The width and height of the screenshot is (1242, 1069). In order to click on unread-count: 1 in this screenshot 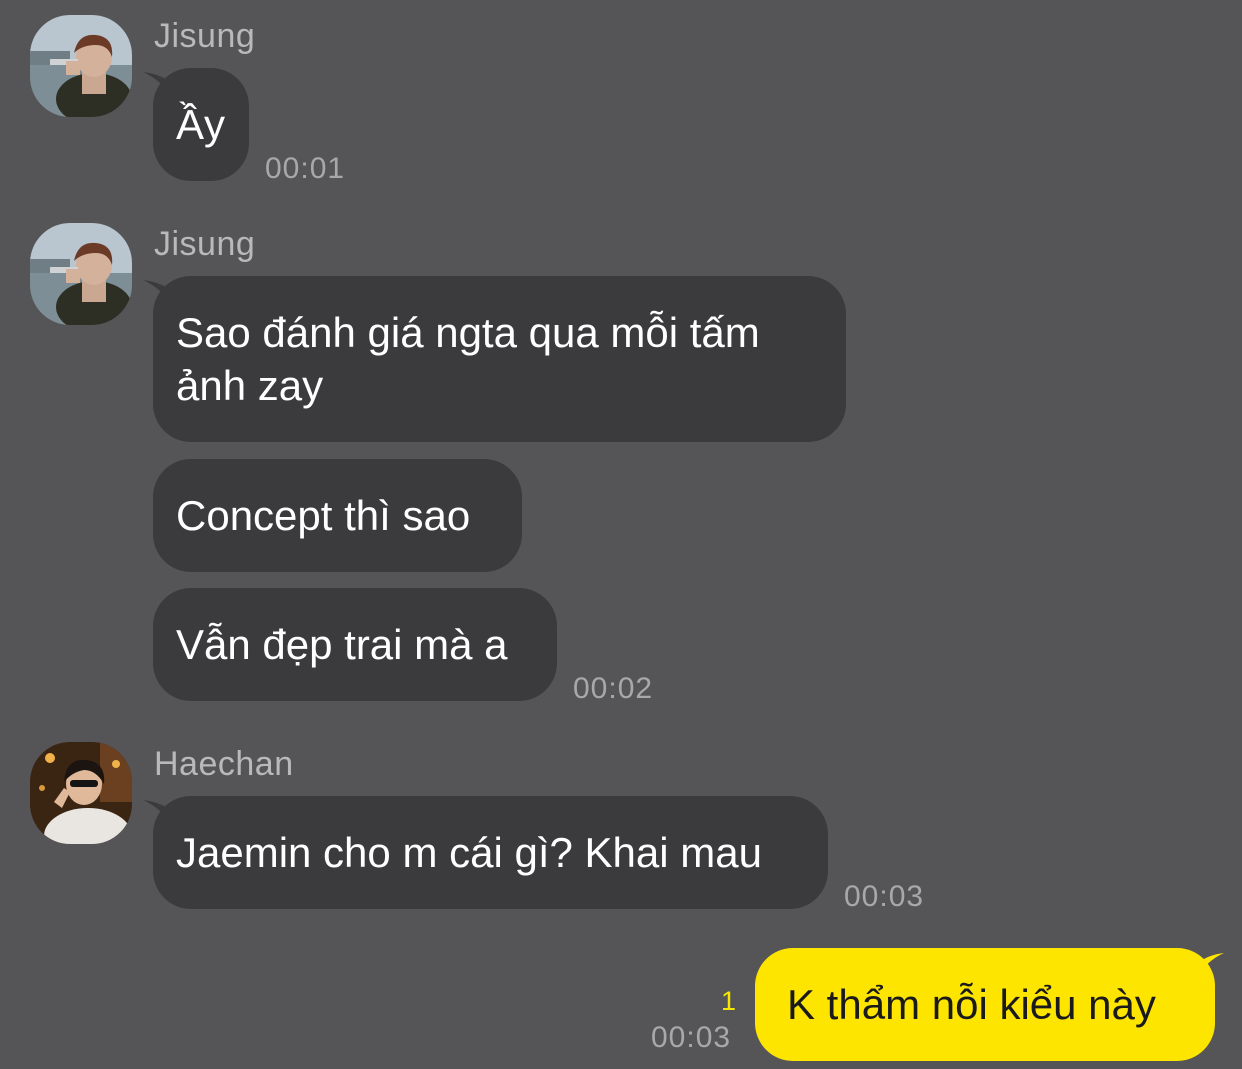, I will do `click(729, 1001)`.